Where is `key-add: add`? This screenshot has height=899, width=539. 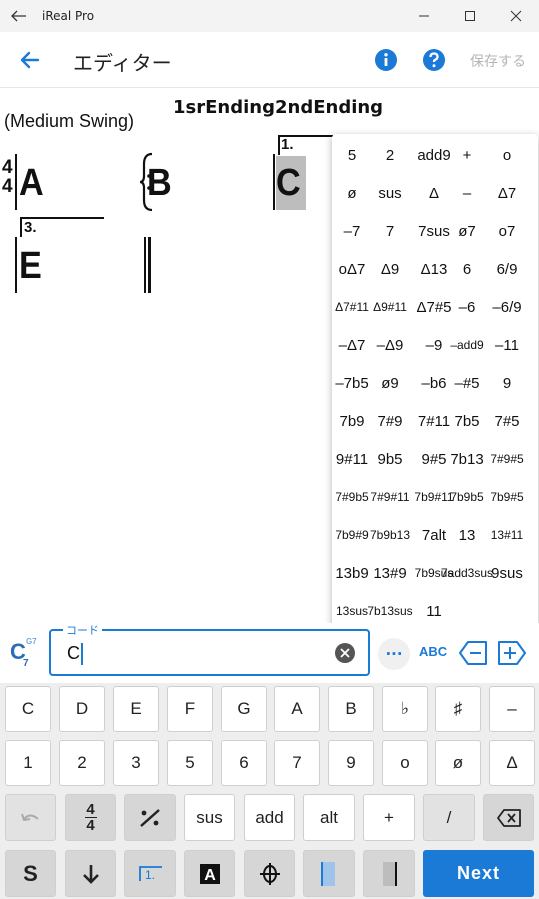 key-add: add is located at coordinates (269, 817).